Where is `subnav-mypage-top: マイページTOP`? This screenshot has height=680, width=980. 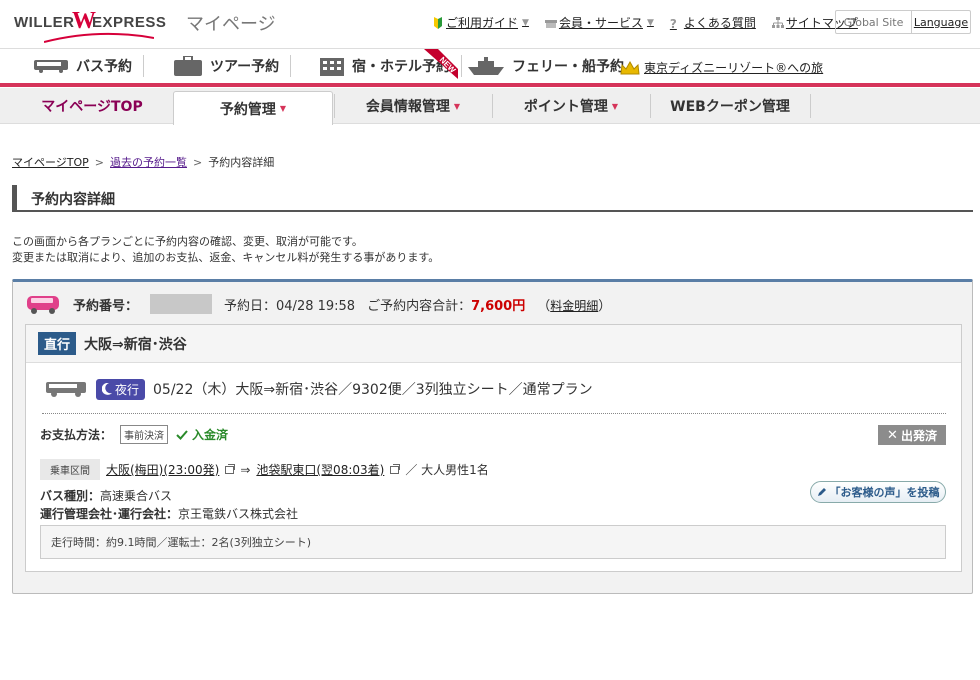 subnav-mypage-top: マイページTOP is located at coordinates (92, 106).